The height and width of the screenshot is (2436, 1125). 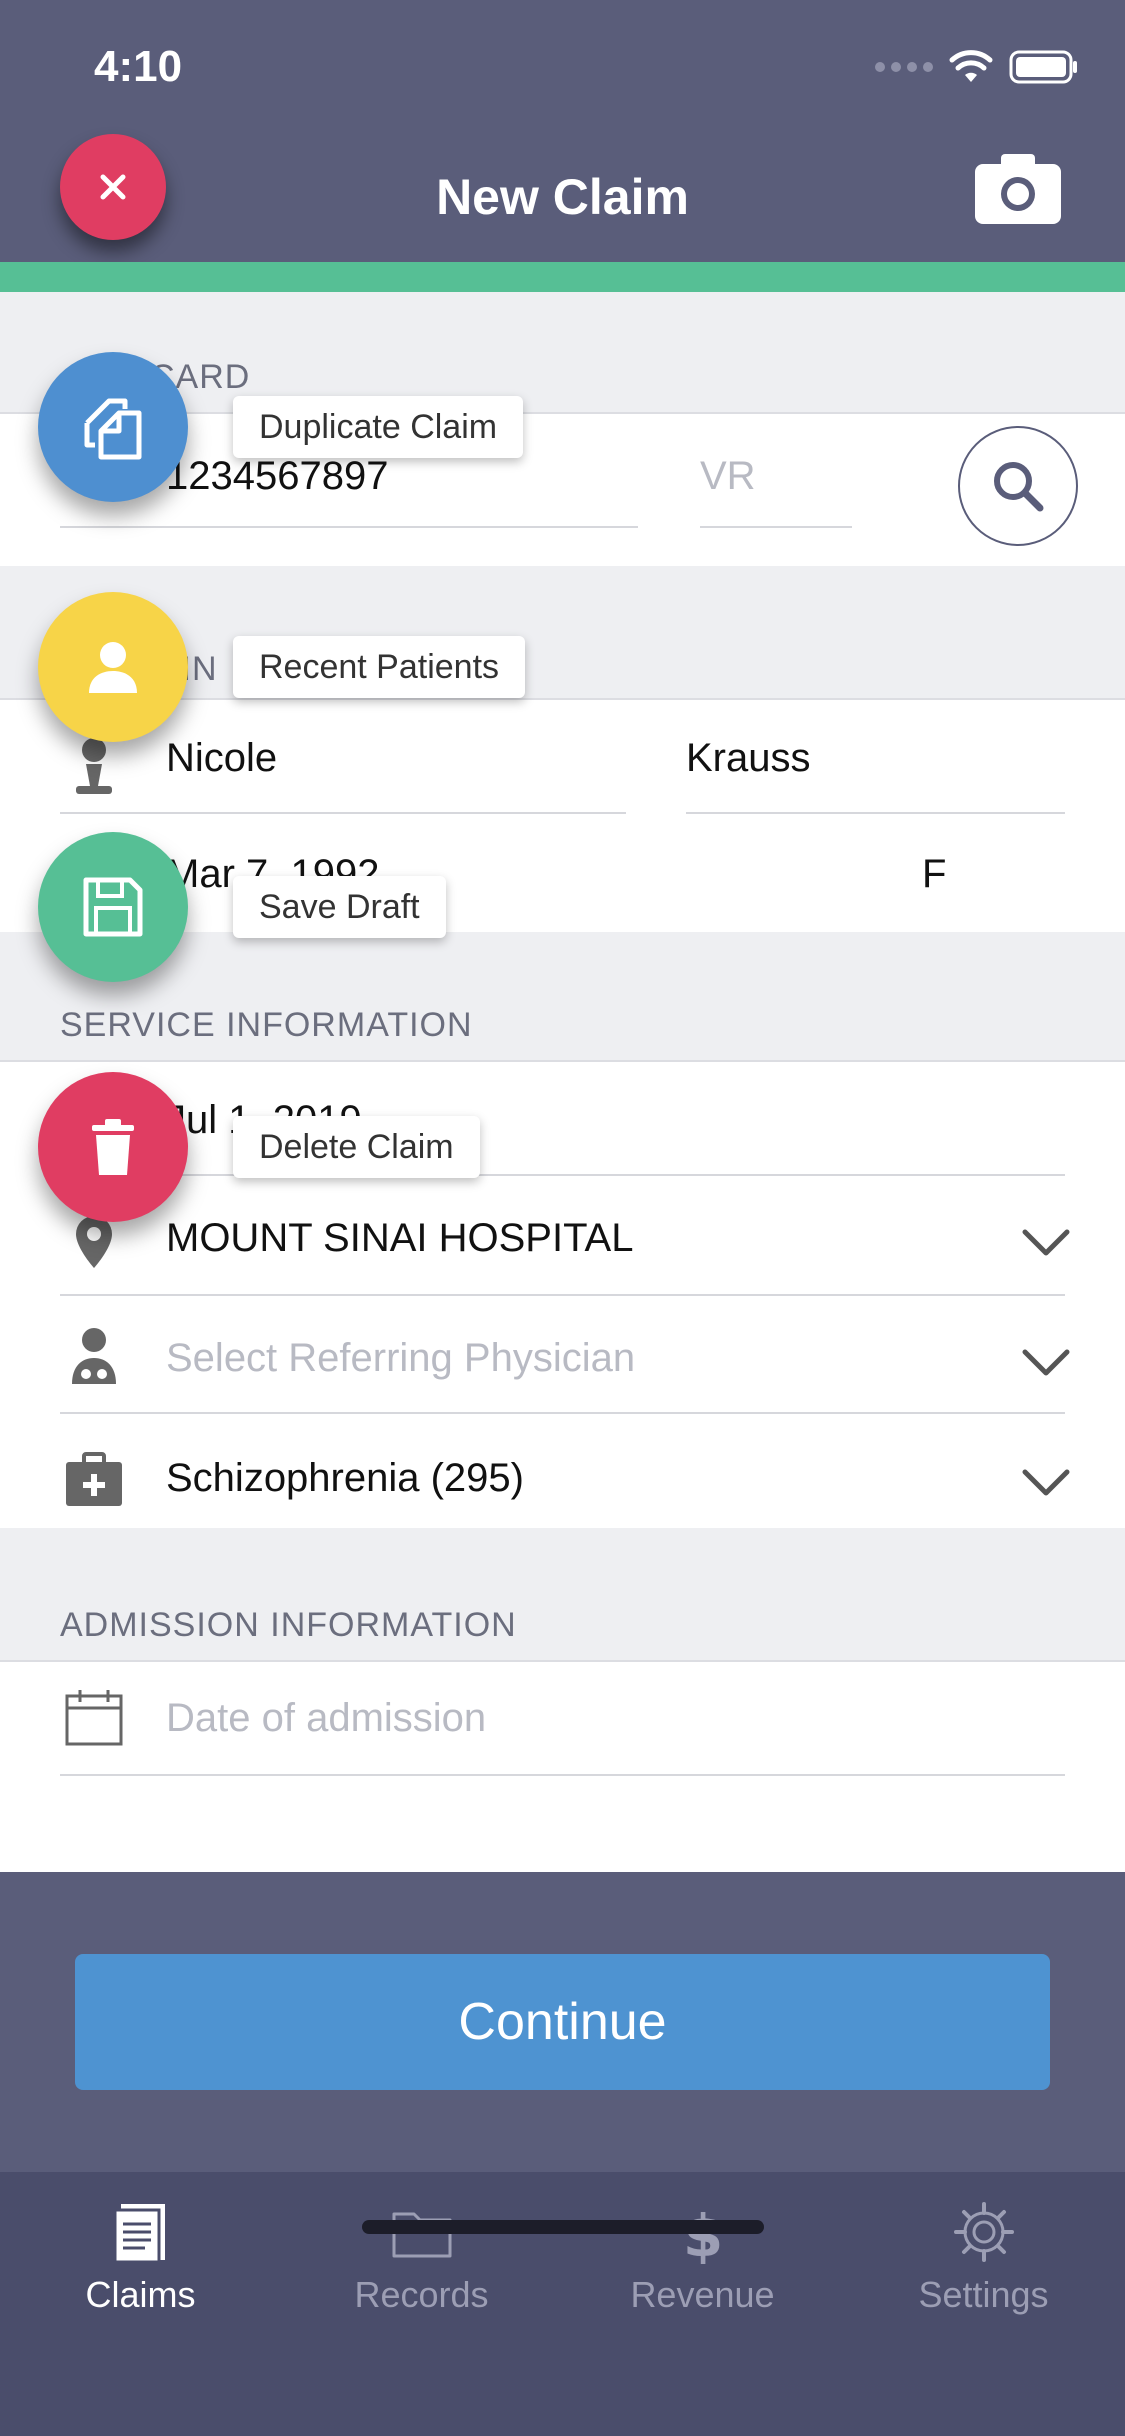 What do you see at coordinates (399, 1238) in the screenshot?
I see `location-select: MOUNT SINAI HOSPITAL` at bounding box center [399, 1238].